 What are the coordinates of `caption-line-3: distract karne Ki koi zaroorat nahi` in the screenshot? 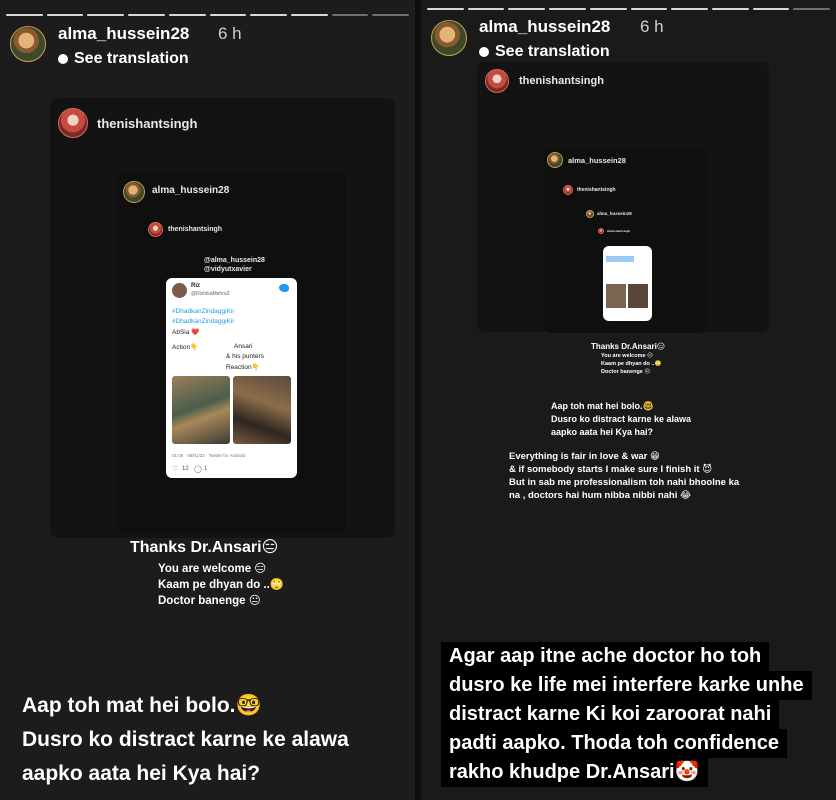 It's located at (610, 714).